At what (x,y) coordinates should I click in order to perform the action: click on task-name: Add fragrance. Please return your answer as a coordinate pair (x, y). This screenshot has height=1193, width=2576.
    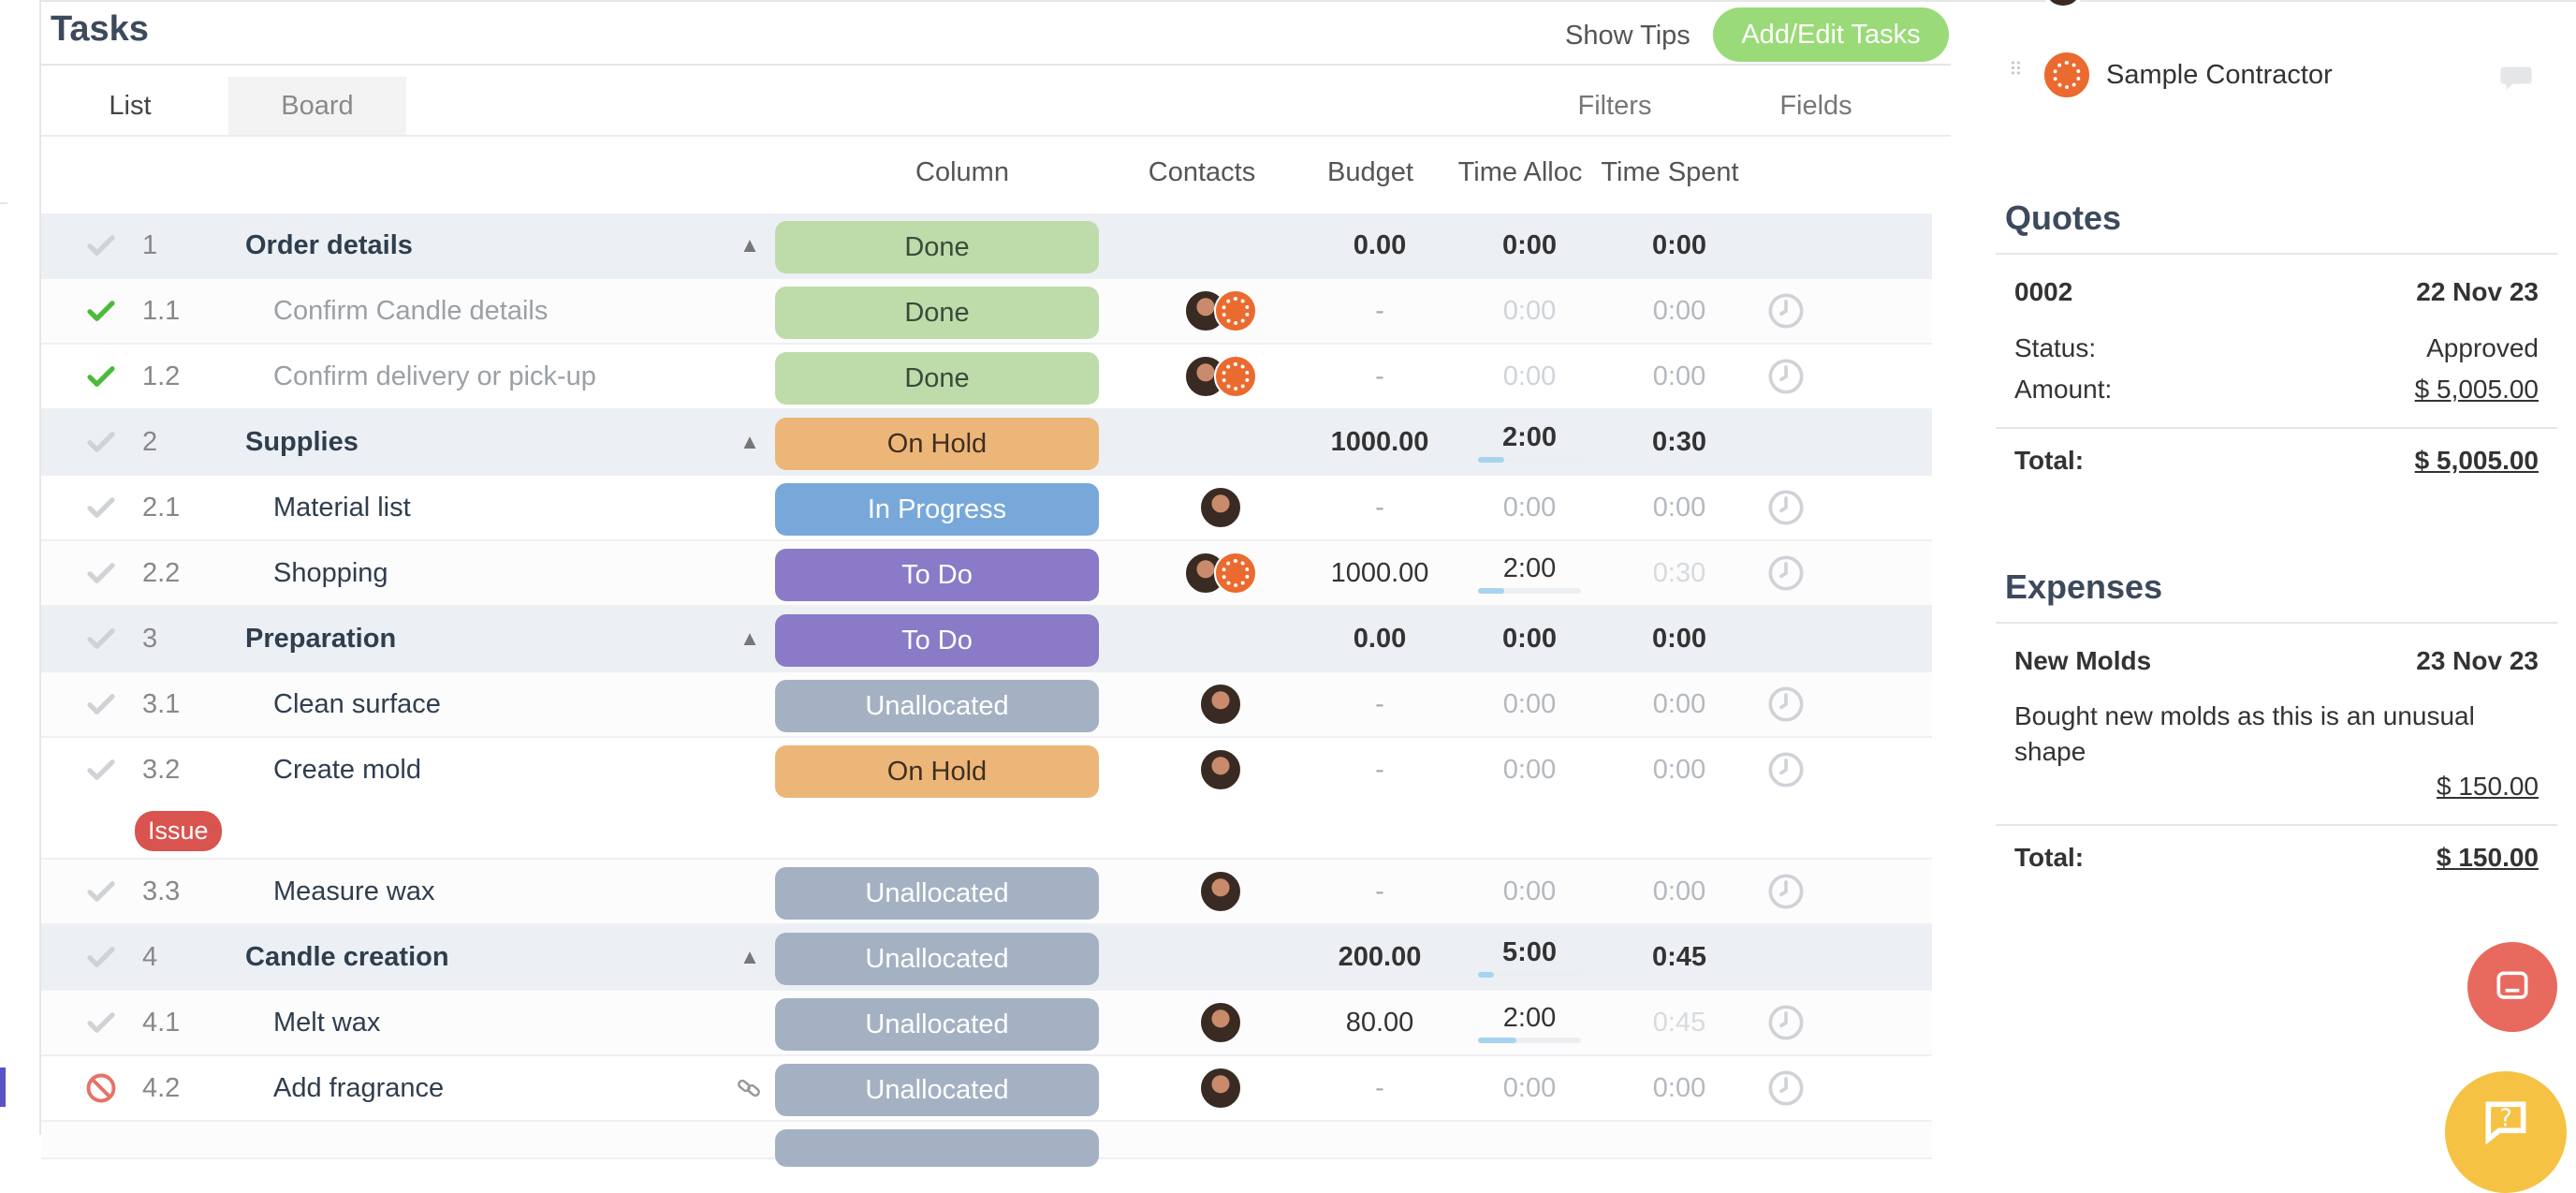
    Looking at the image, I should click on (516, 1088).